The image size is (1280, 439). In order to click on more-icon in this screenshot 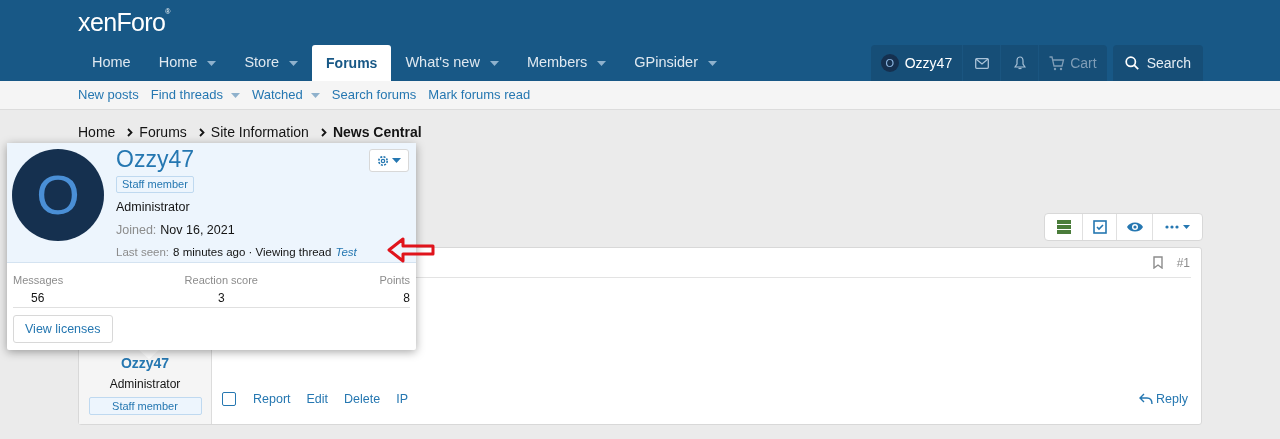, I will do `click(1177, 227)`.